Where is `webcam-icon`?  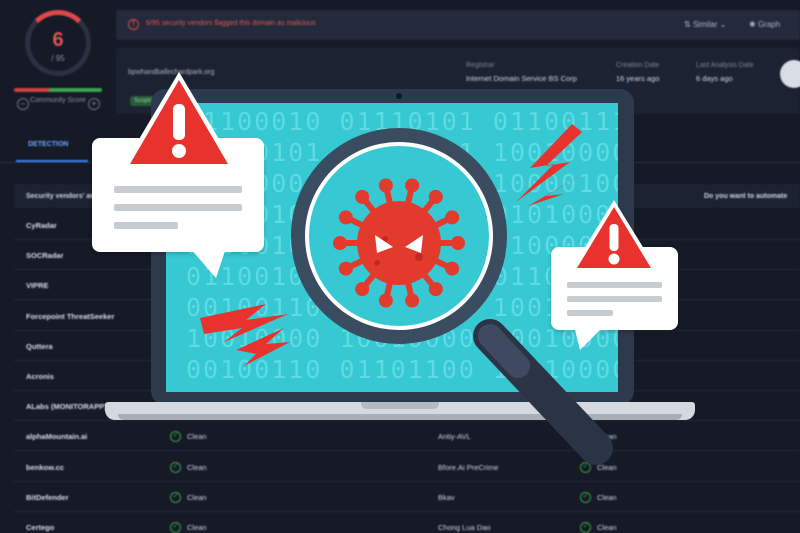 webcam-icon is located at coordinates (399, 96).